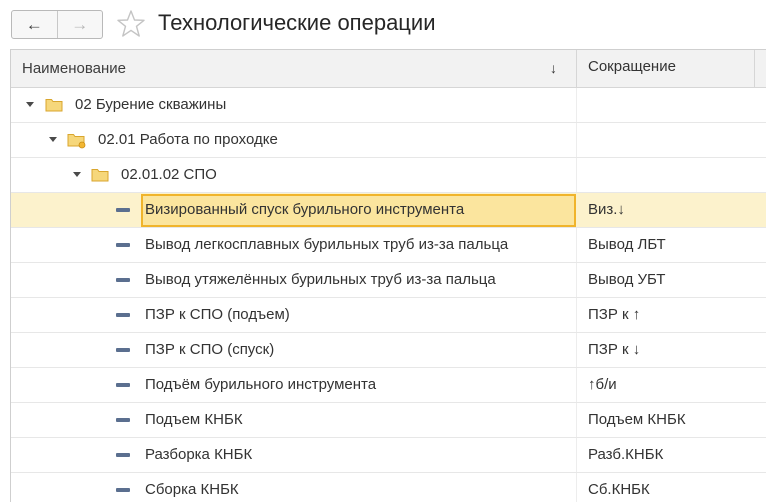  Describe the element at coordinates (627, 279) in the screenshot. I see `operation-abbreviation: Вывод УБТ` at that location.